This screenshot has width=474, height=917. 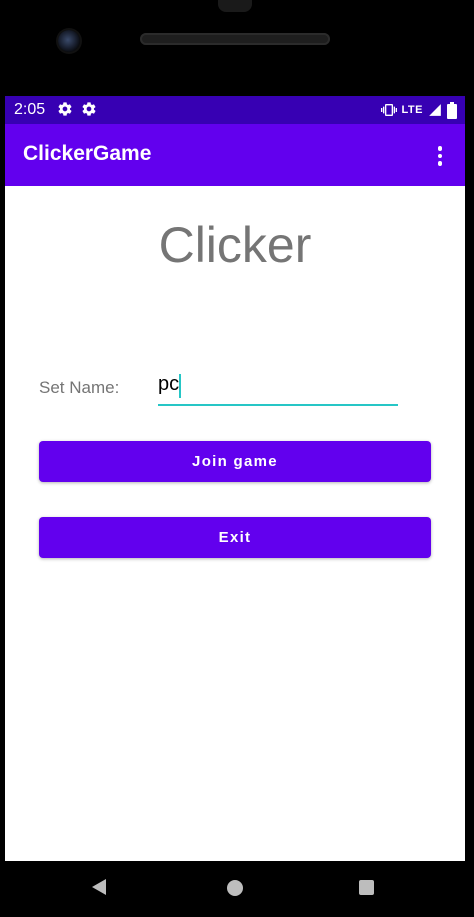 What do you see at coordinates (366, 887) in the screenshot?
I see `recents-icon` at bounding box center [366, 887].